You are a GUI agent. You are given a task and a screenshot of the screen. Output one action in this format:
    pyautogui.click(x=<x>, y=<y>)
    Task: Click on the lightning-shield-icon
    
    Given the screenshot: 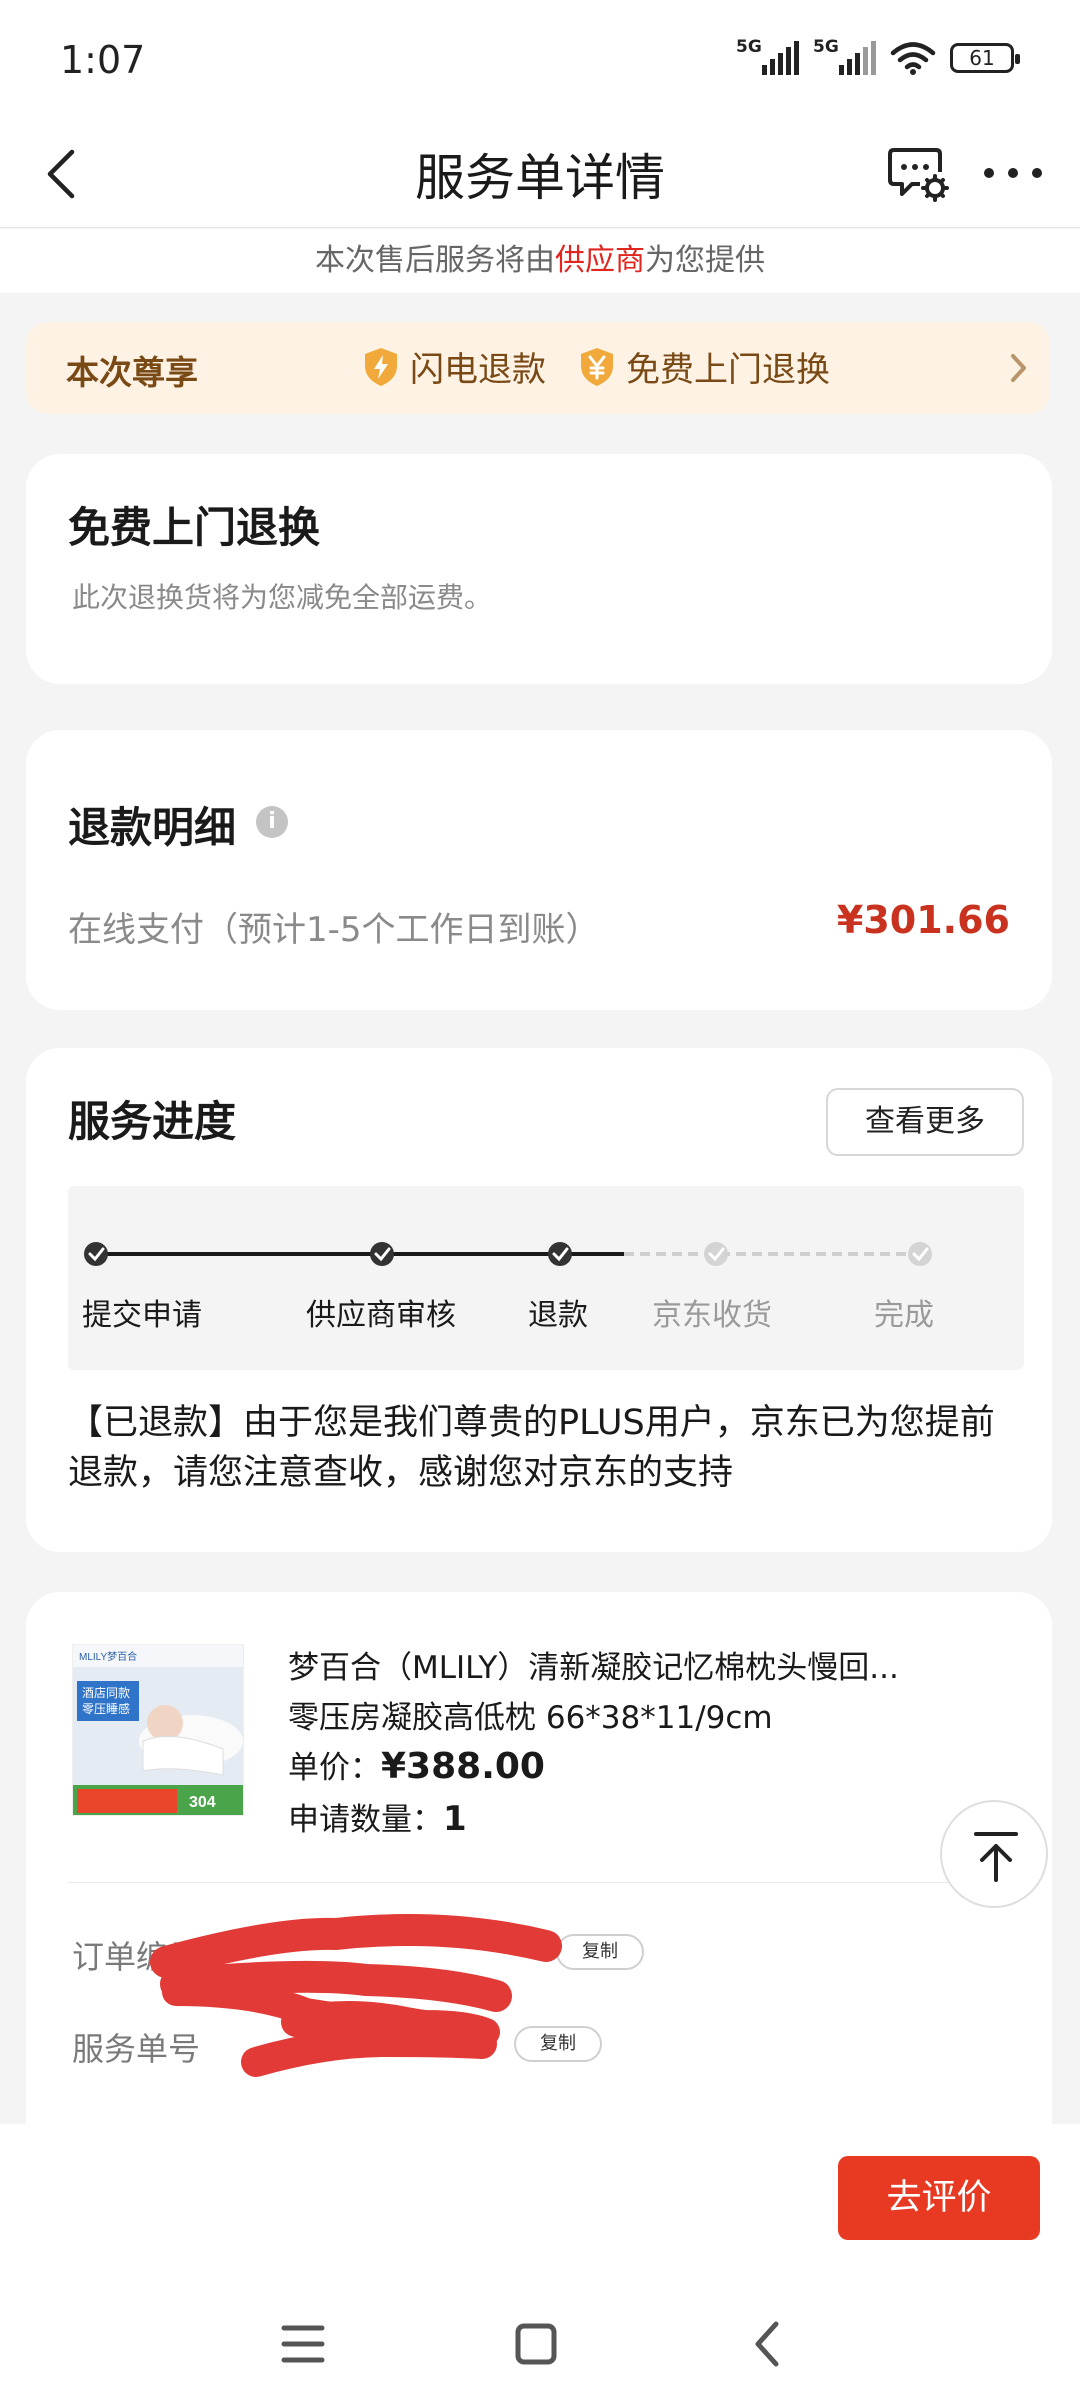 What is the action you would take?
    pyautogui.click(x=381, y=366)
    